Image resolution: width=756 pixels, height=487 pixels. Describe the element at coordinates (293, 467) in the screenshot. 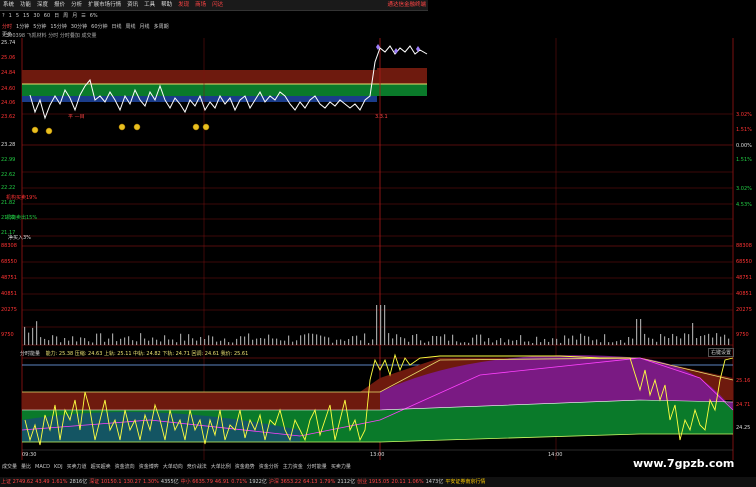

I see `indicator-tab: 主力资金` at that location.